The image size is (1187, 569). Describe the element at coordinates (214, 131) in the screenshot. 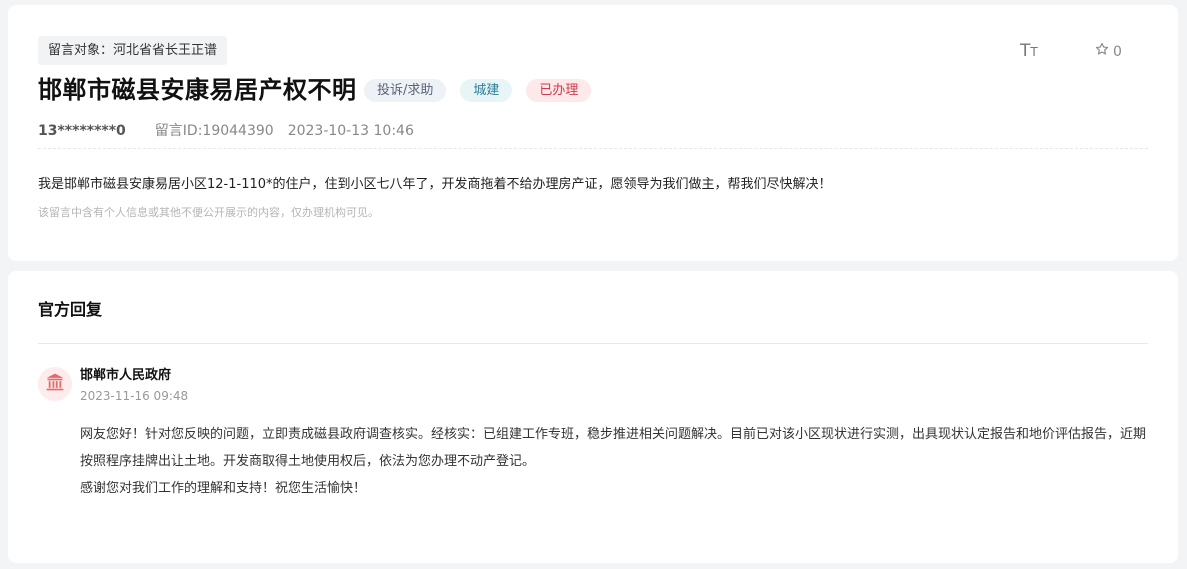

I see `message-id: 留言ID:19044390` at that location.